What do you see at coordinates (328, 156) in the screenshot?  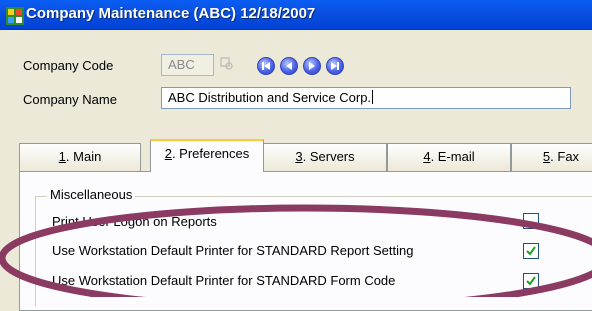 I see `tab-servers-label: . Servers` at bounding box center [328, 156].